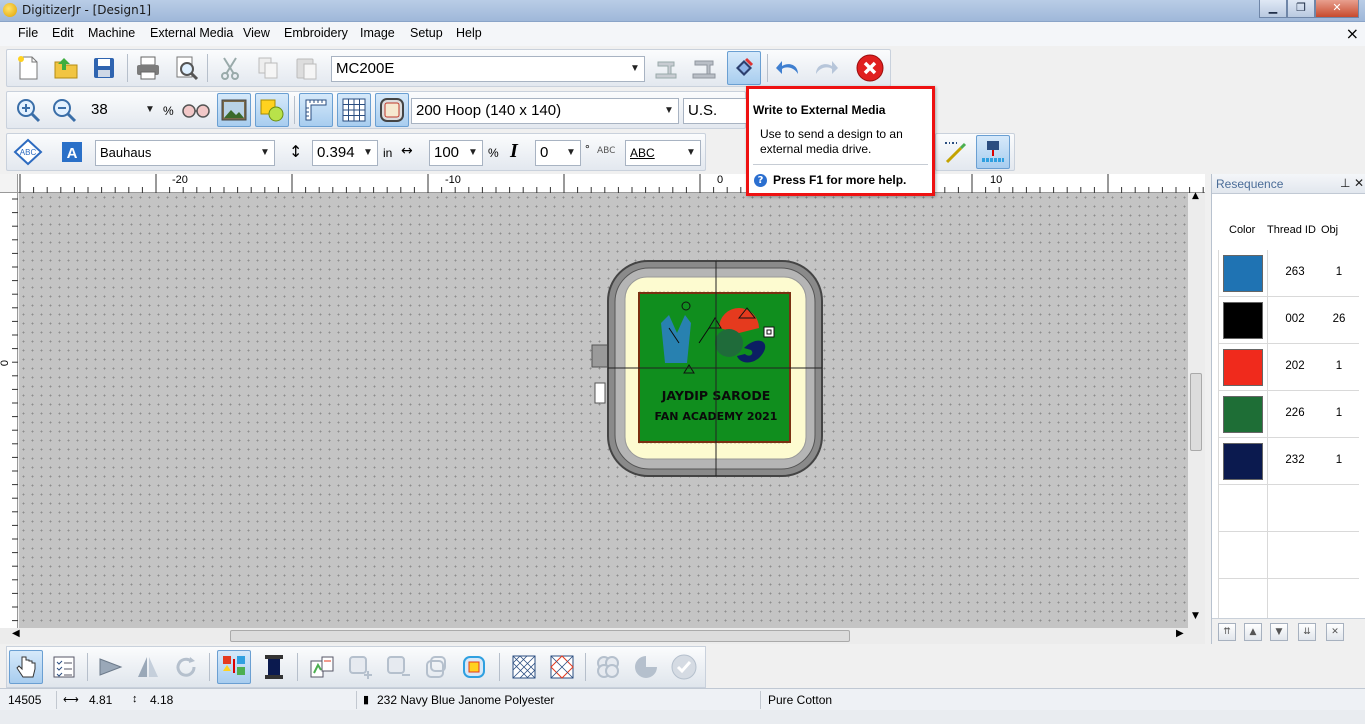  What do you see at coordinates (354, 110) in the screenshot?
I see `grid-button` at bounding box center [354, 110].